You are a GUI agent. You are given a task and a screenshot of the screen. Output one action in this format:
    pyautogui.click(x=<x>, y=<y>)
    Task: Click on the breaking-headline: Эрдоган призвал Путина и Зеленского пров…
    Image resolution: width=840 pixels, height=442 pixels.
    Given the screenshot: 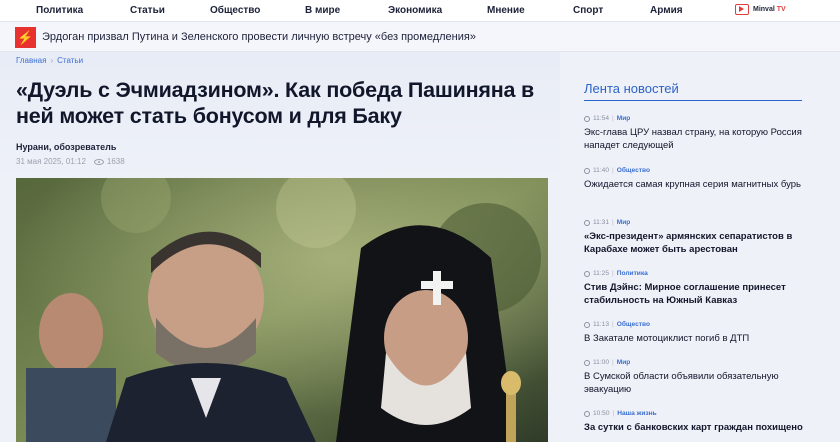 What is the action you would take?
    pyautogui.click(x=259, y=37)
    